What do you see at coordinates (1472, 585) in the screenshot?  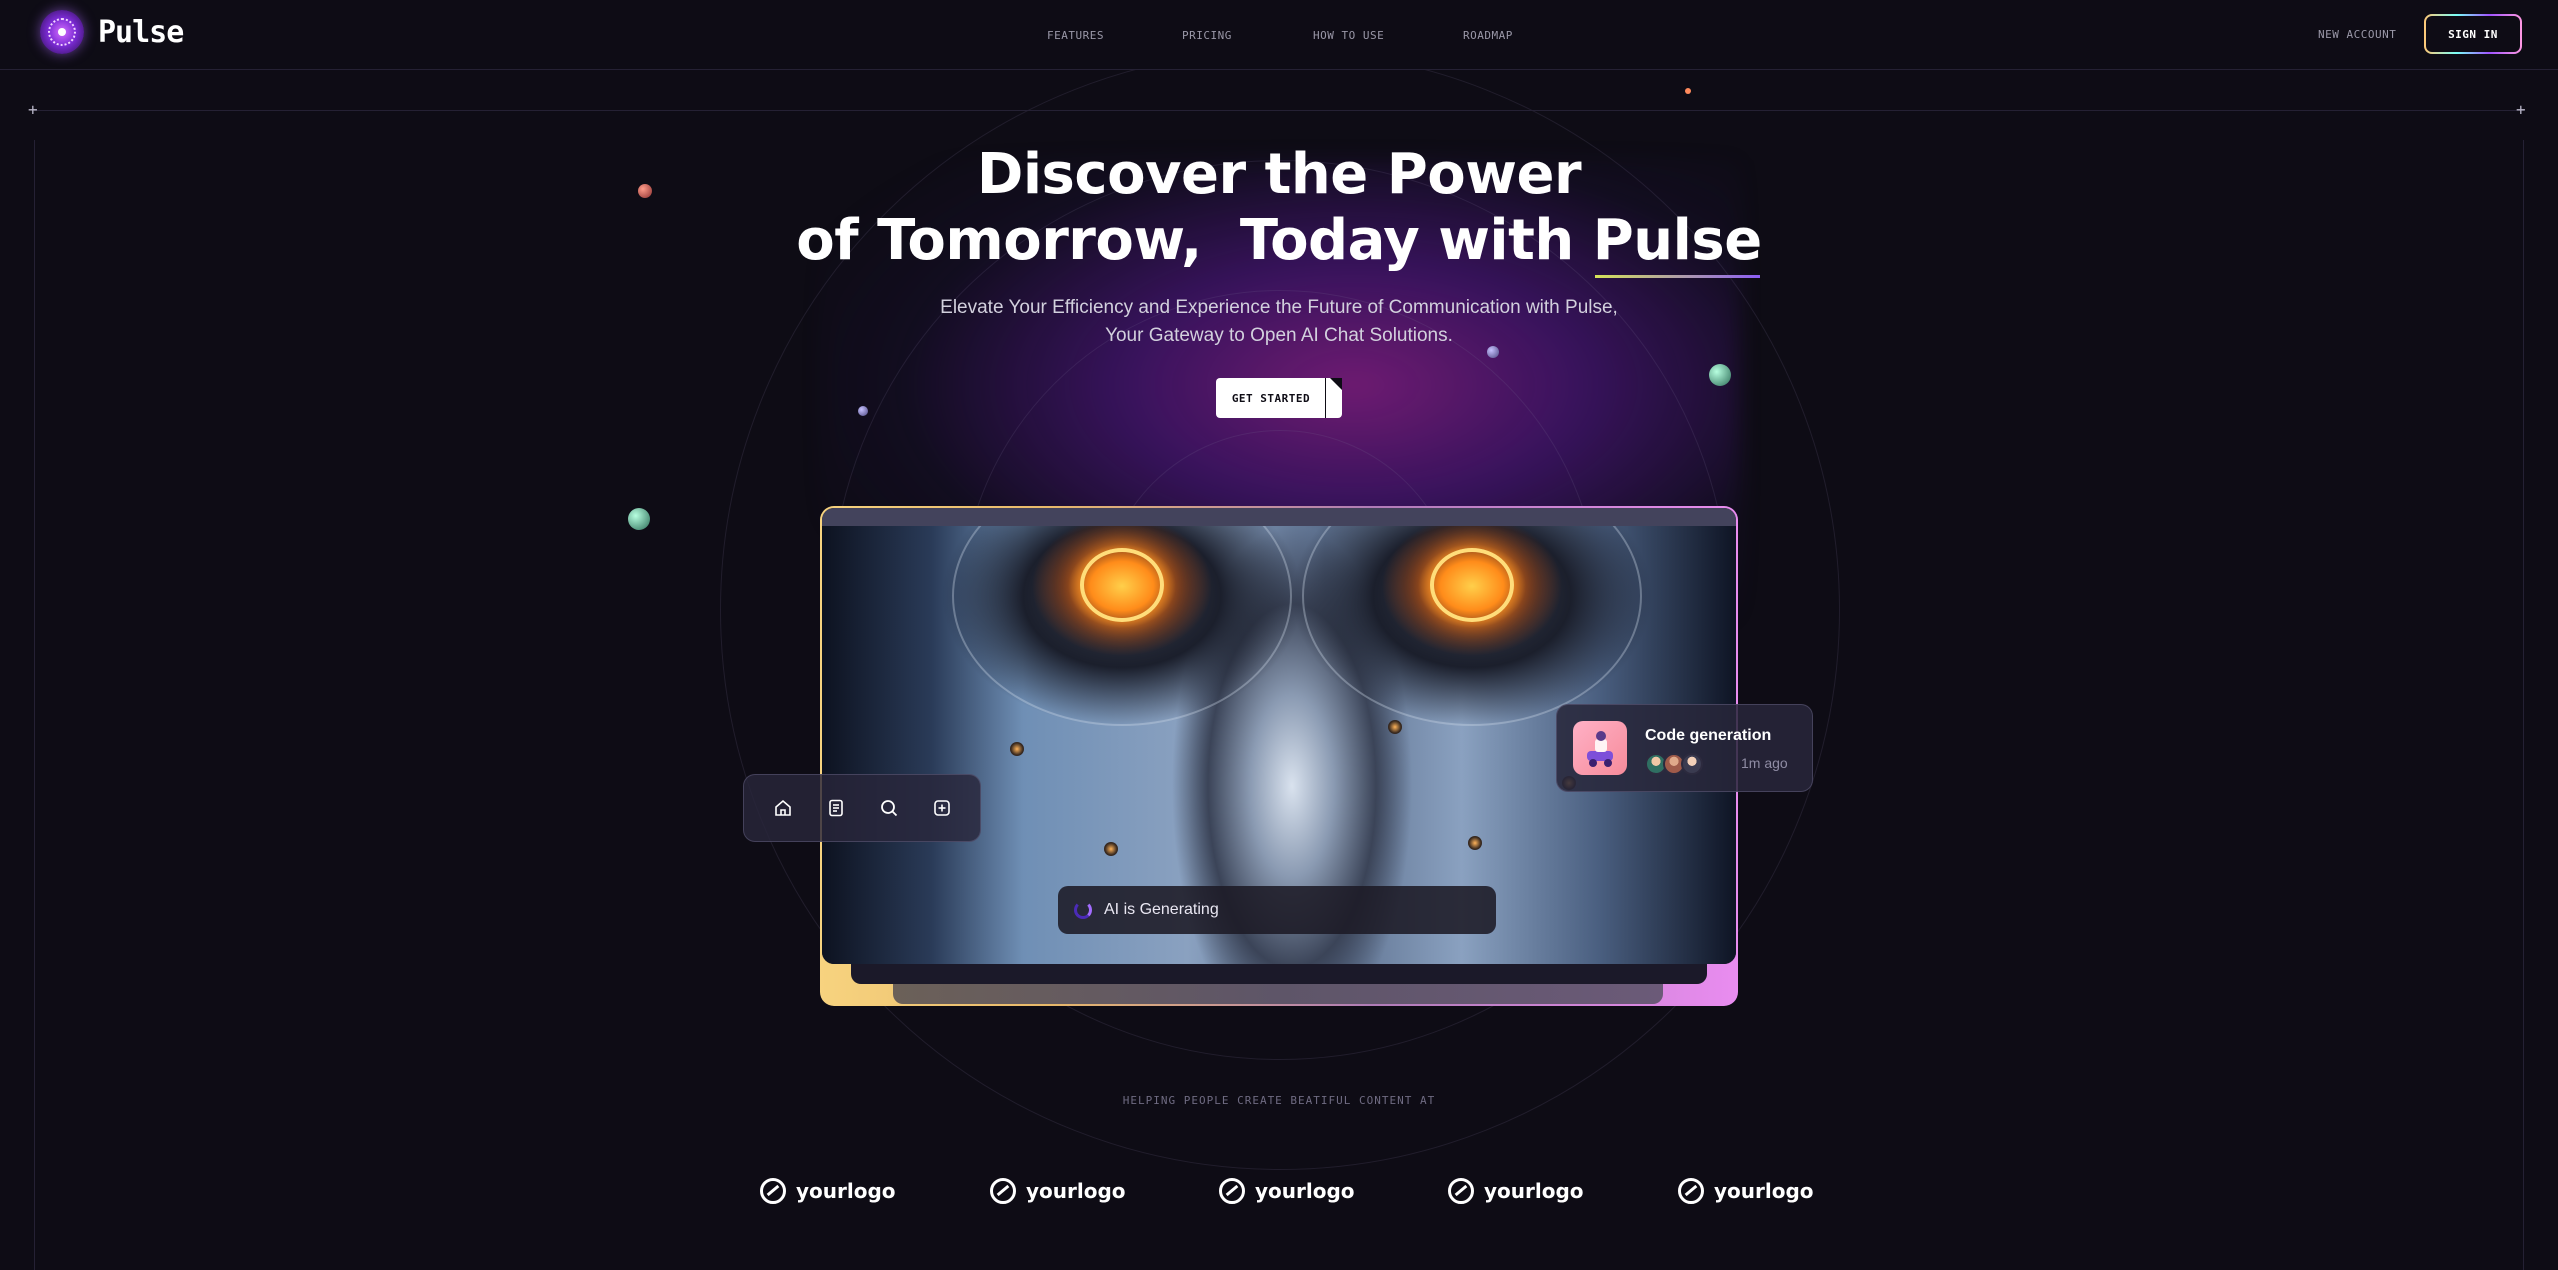 I see `robot-eye-right` at bounding box center [1472, 585].